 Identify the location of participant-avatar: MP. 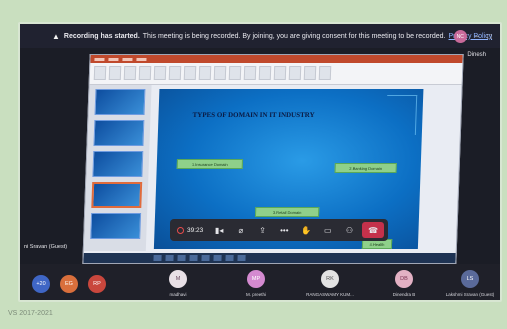
(256, 279).